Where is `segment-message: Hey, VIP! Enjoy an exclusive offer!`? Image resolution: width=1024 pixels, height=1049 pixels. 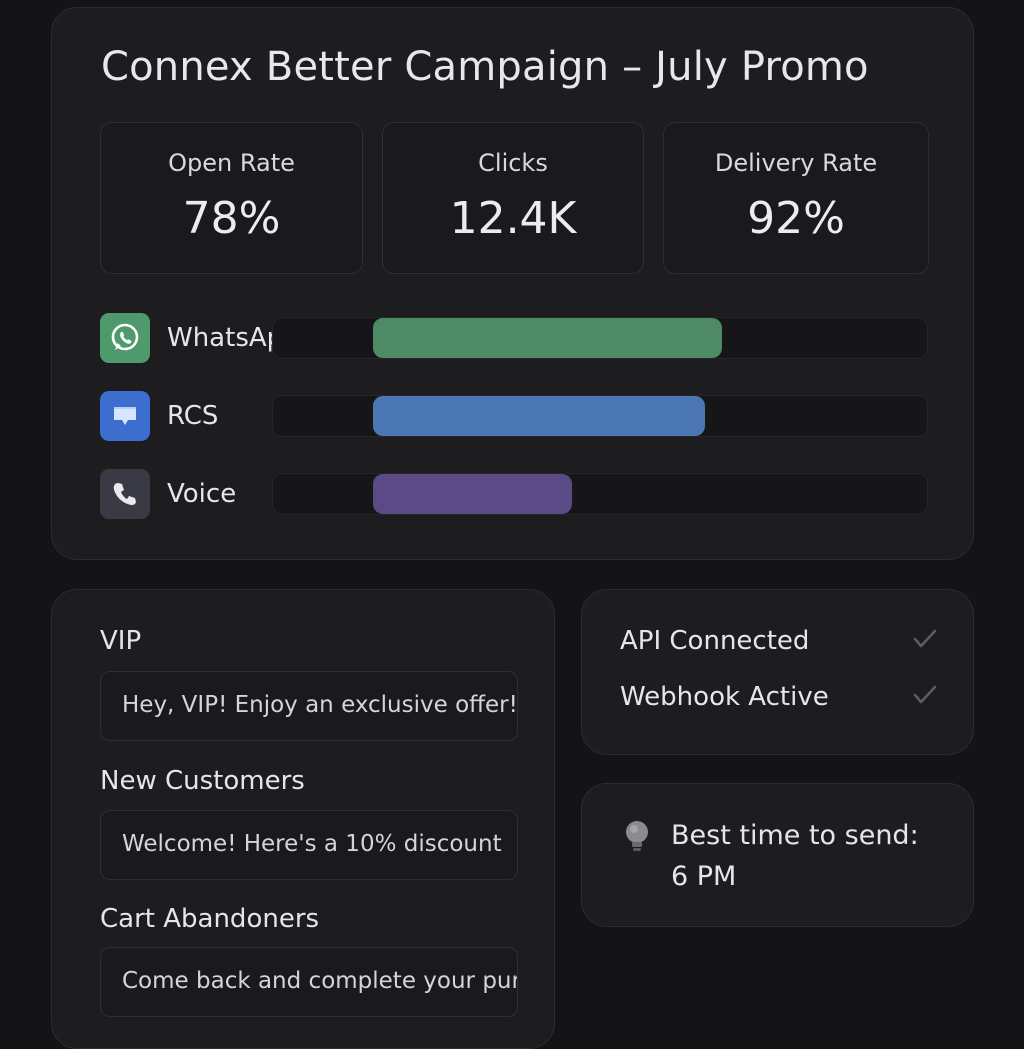 segment-message: Hey, VIP! Enjoy an exclusive offer! is located at coordinates (320, 705).